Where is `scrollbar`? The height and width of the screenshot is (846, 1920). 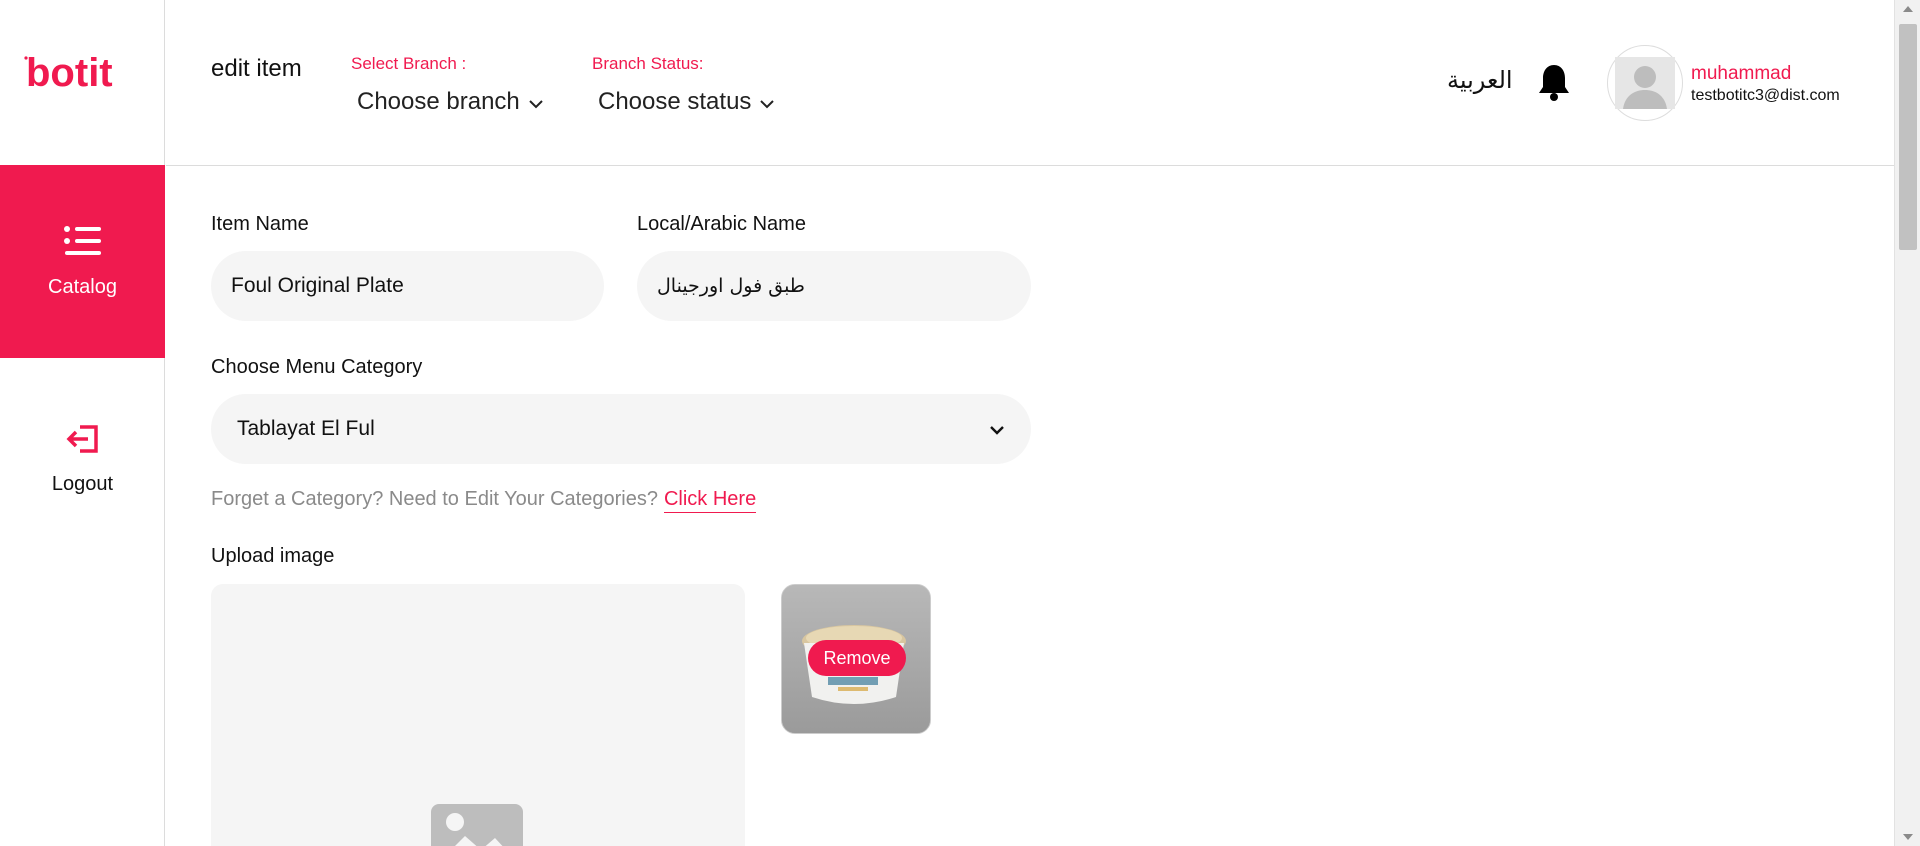
scrollbar is located at coordinates (1907, 423).